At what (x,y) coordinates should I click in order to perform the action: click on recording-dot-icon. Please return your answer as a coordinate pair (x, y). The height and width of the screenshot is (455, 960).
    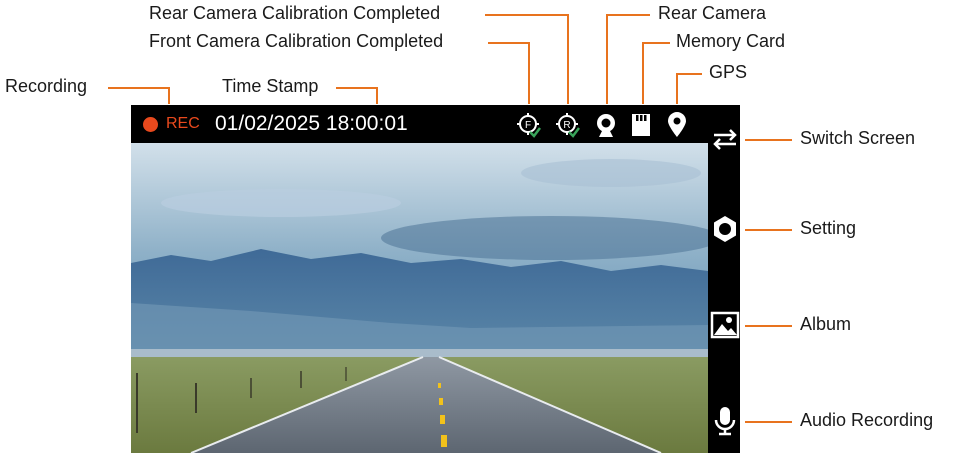
    Looking at the image, I should click on (150, 124).